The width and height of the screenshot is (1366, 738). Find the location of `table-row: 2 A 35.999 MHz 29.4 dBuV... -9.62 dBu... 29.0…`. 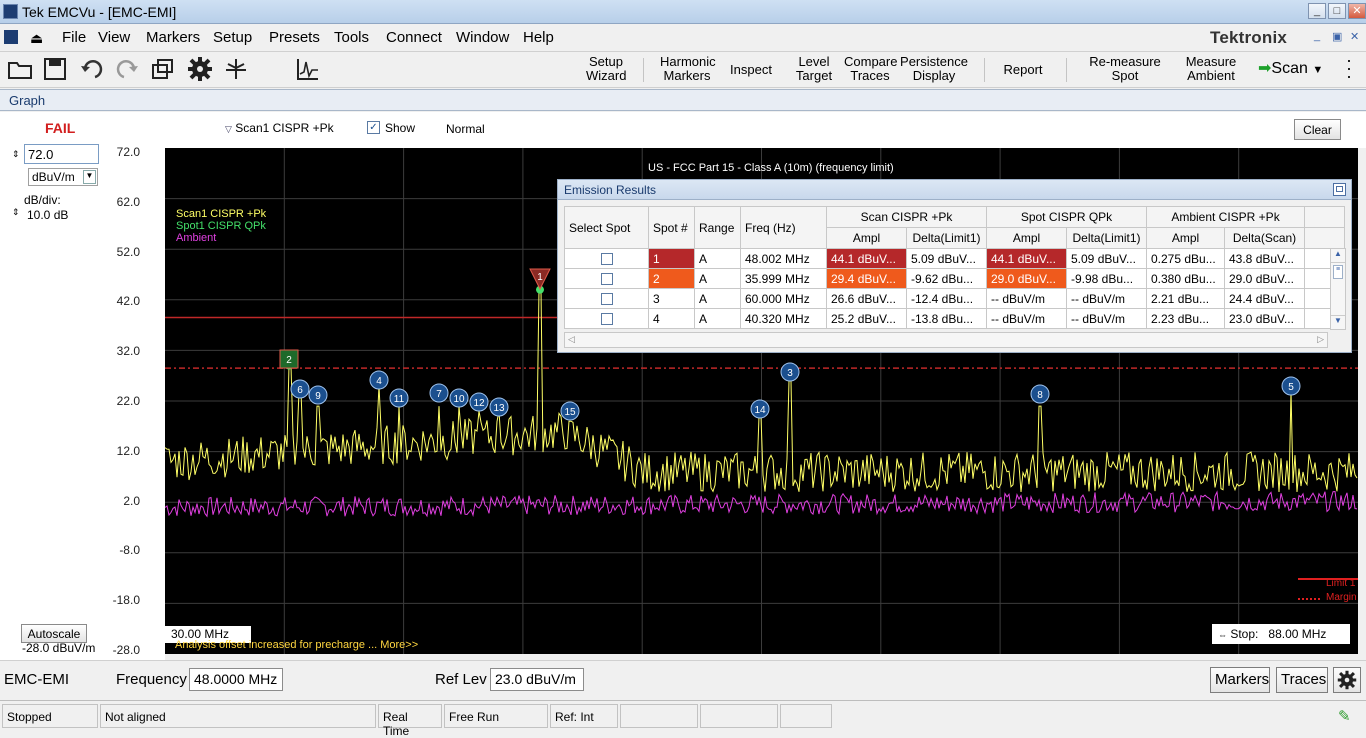

table-row: 2 A 35.999 MHz 29.4 dBuV... -9.62 dBu... 29.0… is located at coordinates (954, 278).